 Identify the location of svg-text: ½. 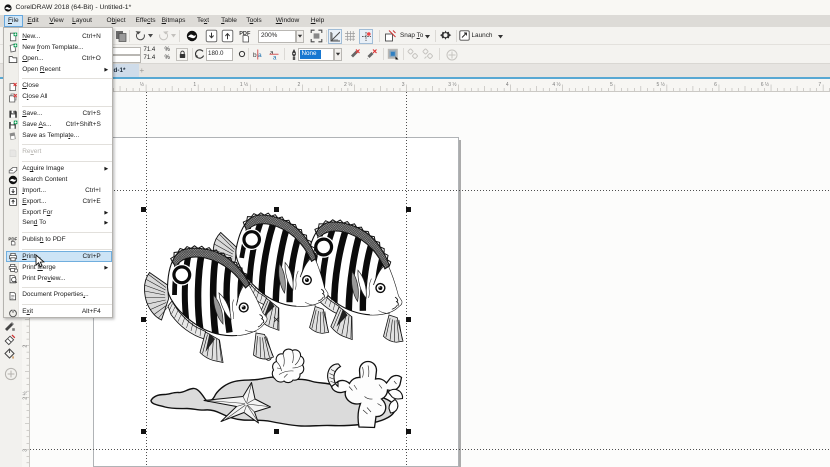
(142, 84).